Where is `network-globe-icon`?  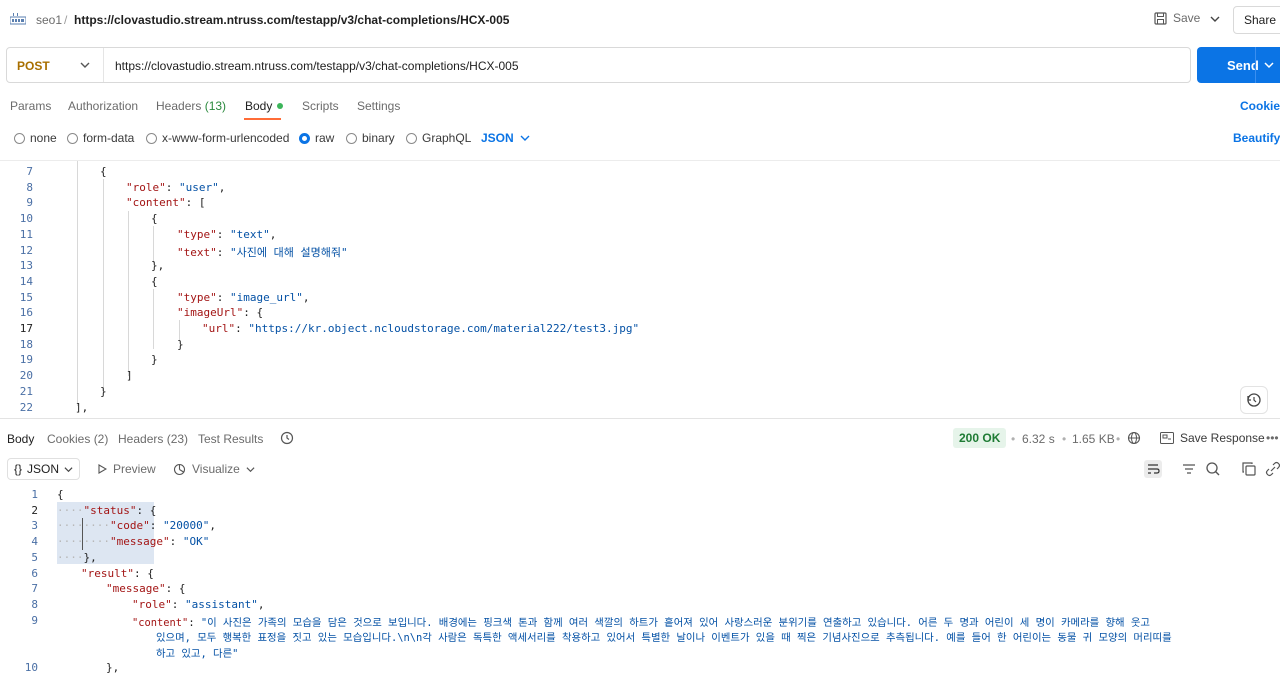
network-globe-icon is located at coordinates (1134, 438).